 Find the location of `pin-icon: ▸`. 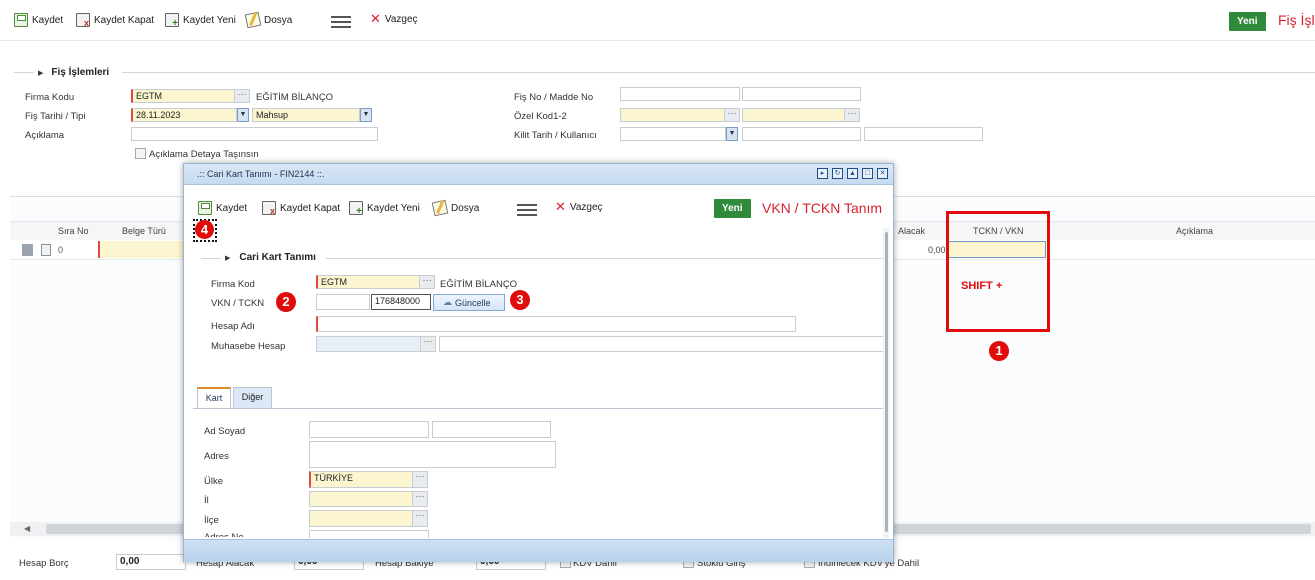

pin-icon: ▸ is located at coordinates (822, 173).